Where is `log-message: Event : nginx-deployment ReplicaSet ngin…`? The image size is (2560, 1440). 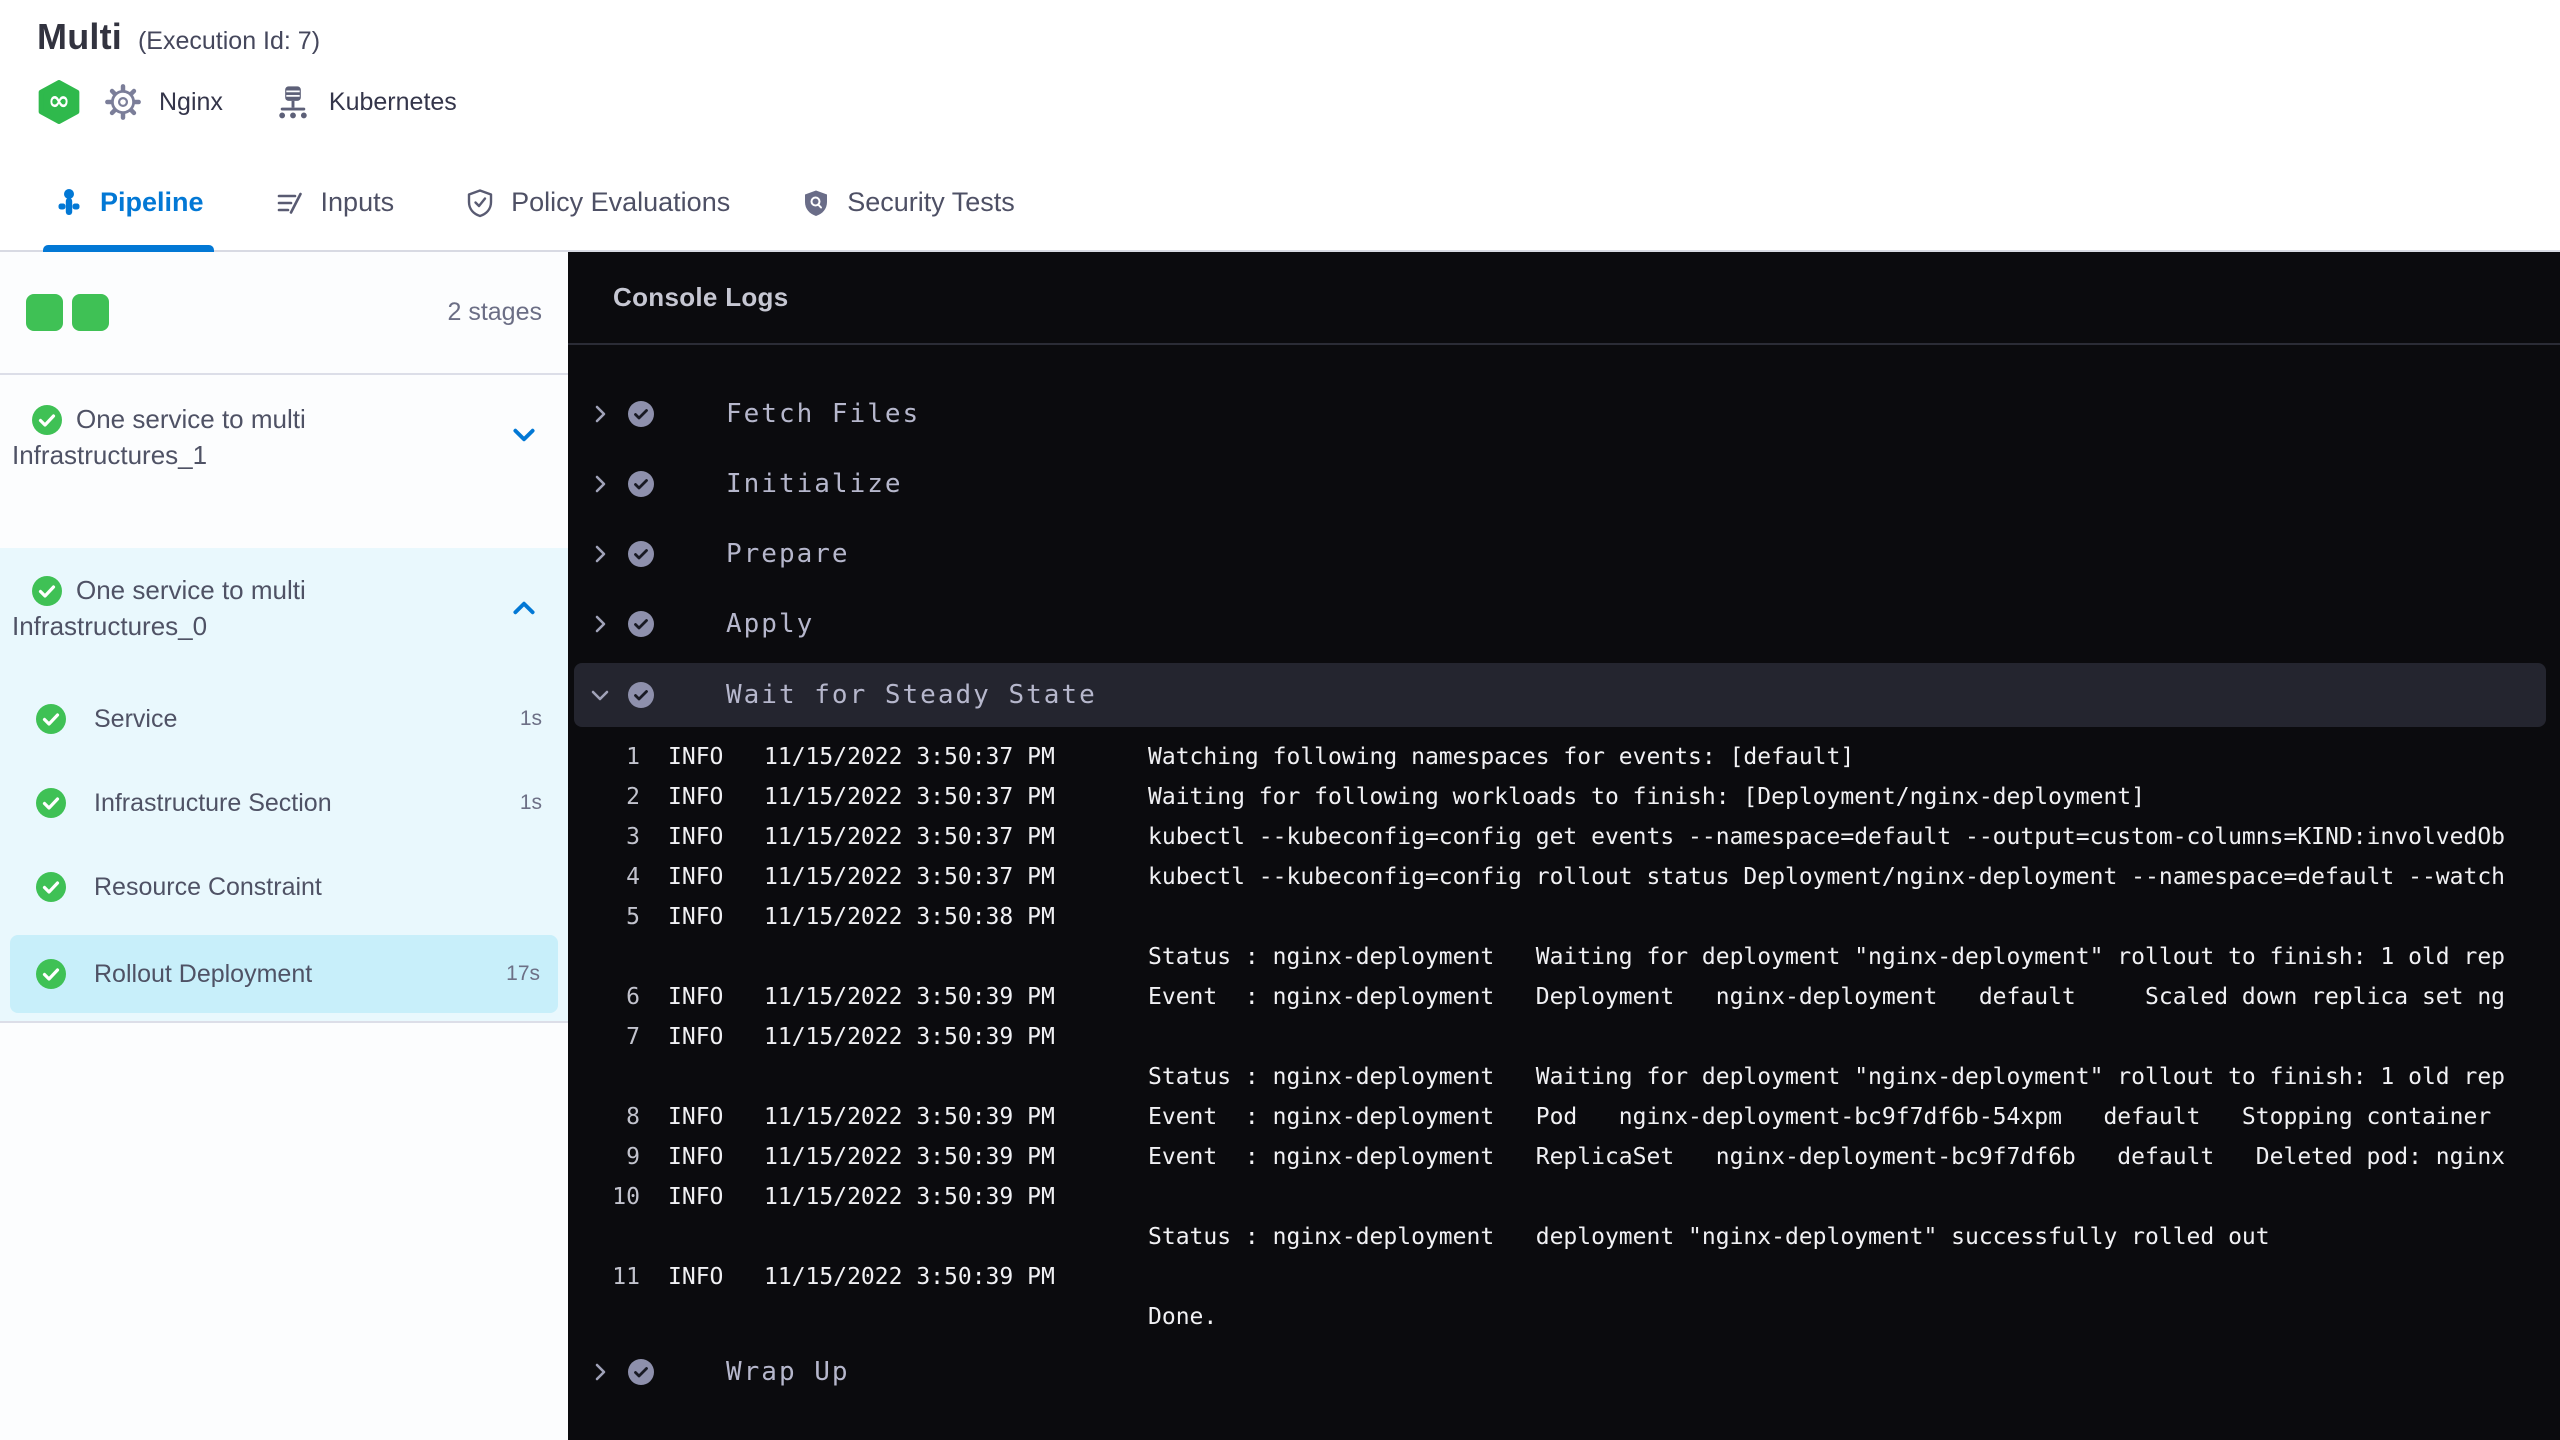 log-message: Event : nginx-deployment ReplicaSet ngin… is located at coordinates (1827, 1157).